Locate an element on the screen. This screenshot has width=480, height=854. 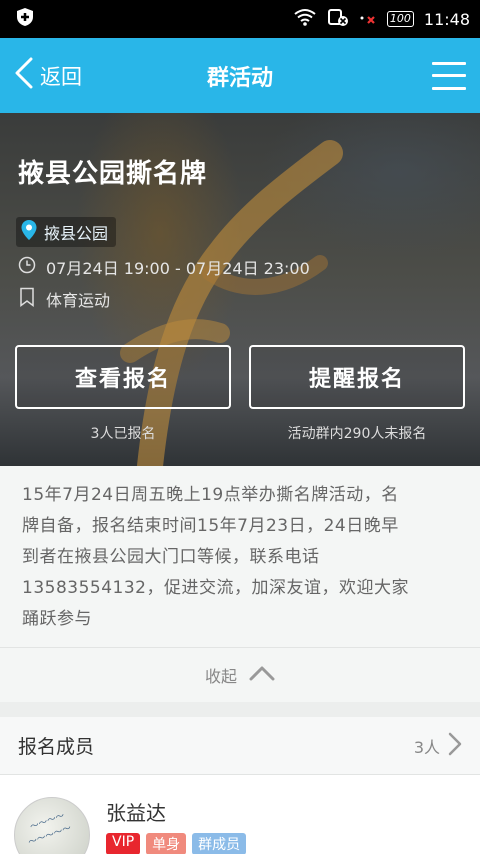
map-pin-icon is located at coordinates (29, 232).